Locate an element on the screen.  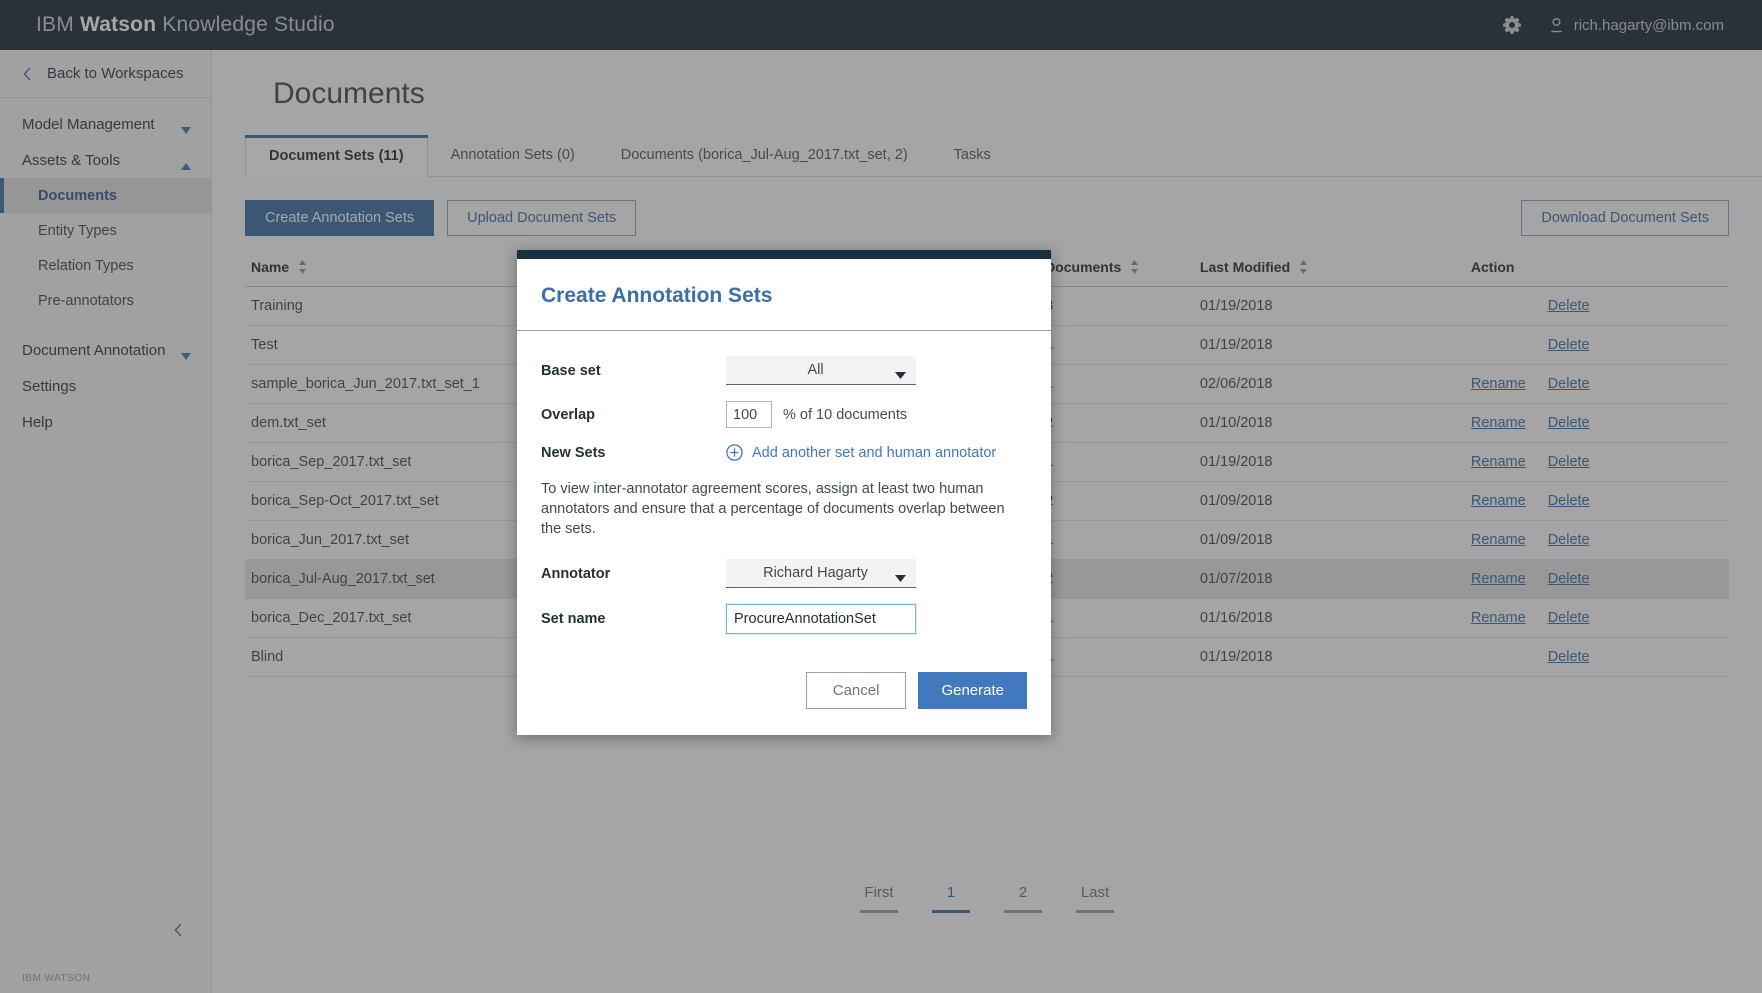
add-another-set-link: Add another set and human annotator is located at coordinates (861, 452).